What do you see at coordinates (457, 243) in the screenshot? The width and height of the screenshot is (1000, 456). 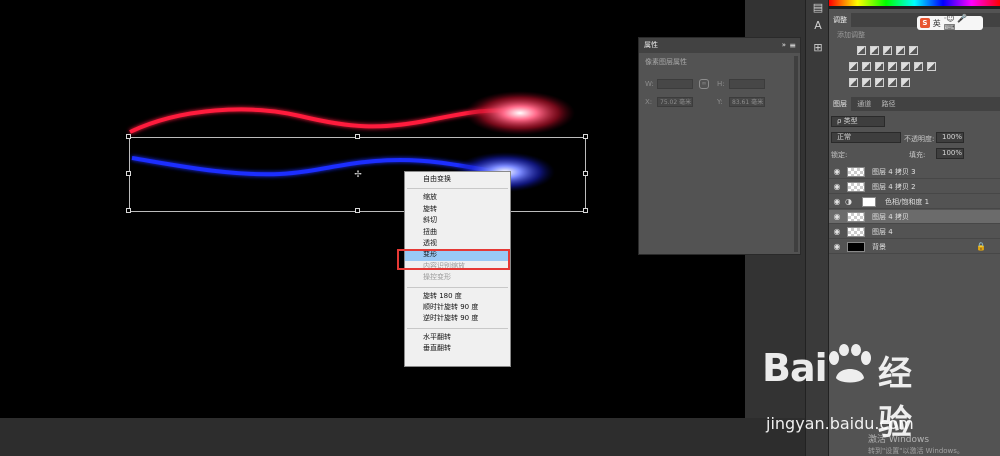 I see `menu-item: 透视` at bounding box center [457, 243].